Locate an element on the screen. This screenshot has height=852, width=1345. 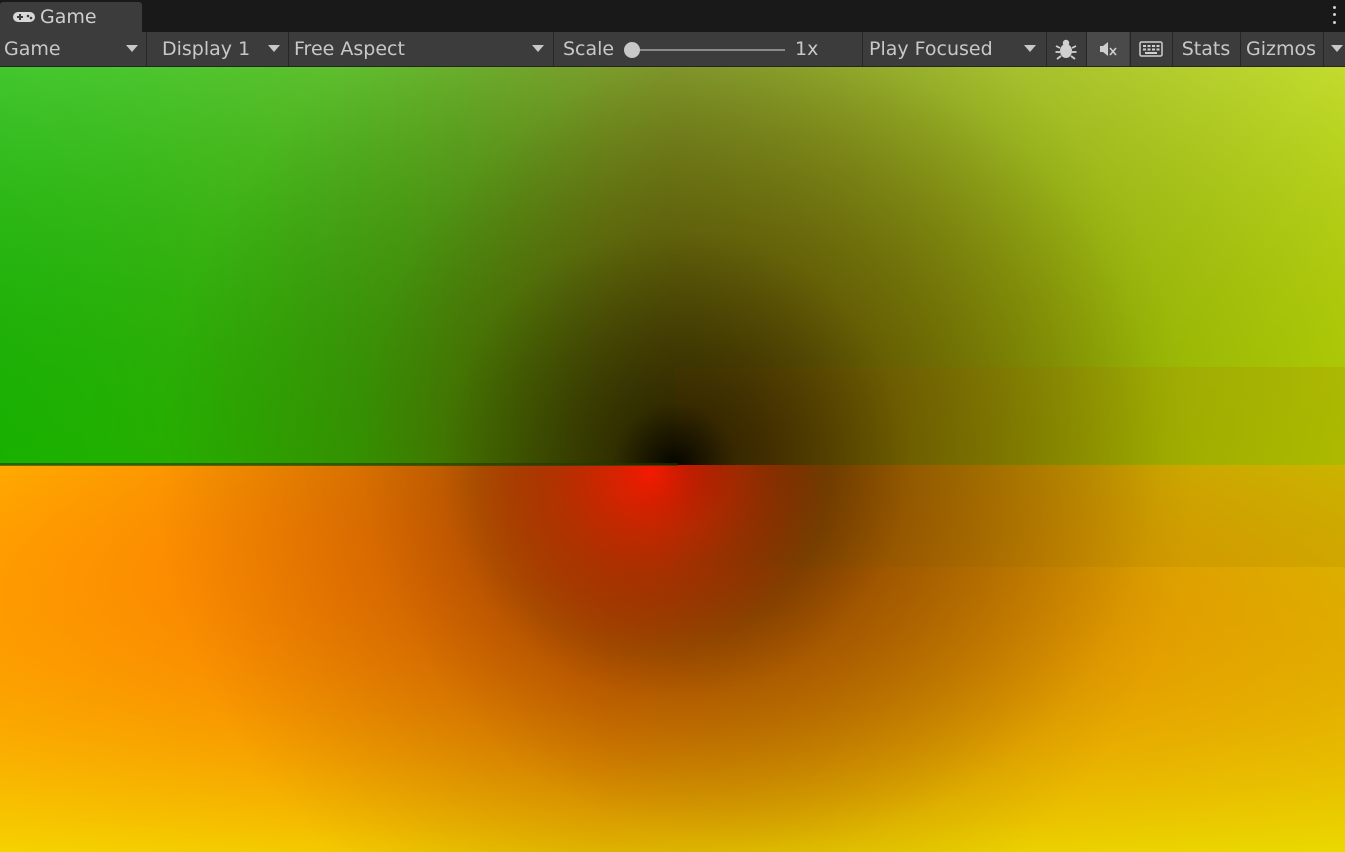
scale-label: Scale is located at coordinates (593, 49).